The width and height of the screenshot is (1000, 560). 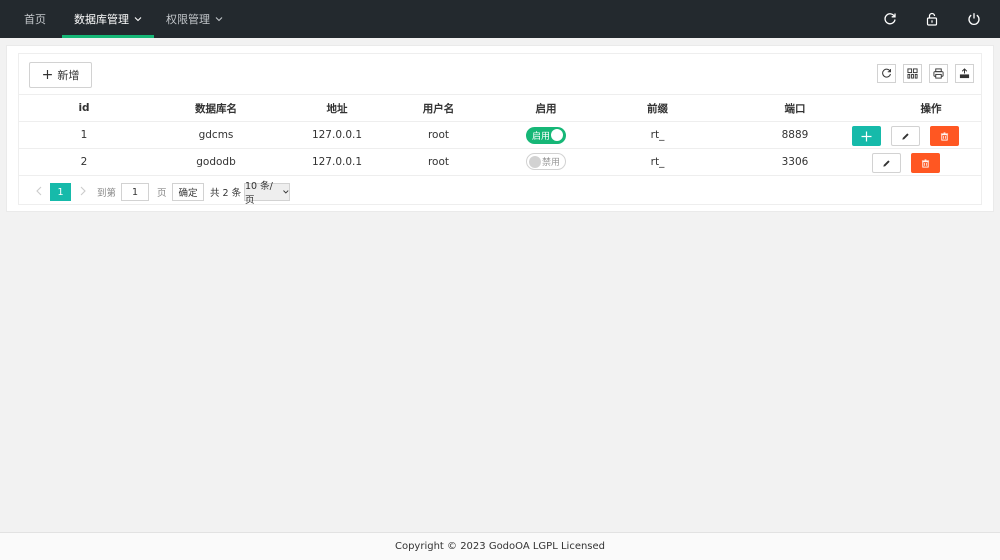 I want to click on column-header-username: 用户名, so click(x=438, y=108).